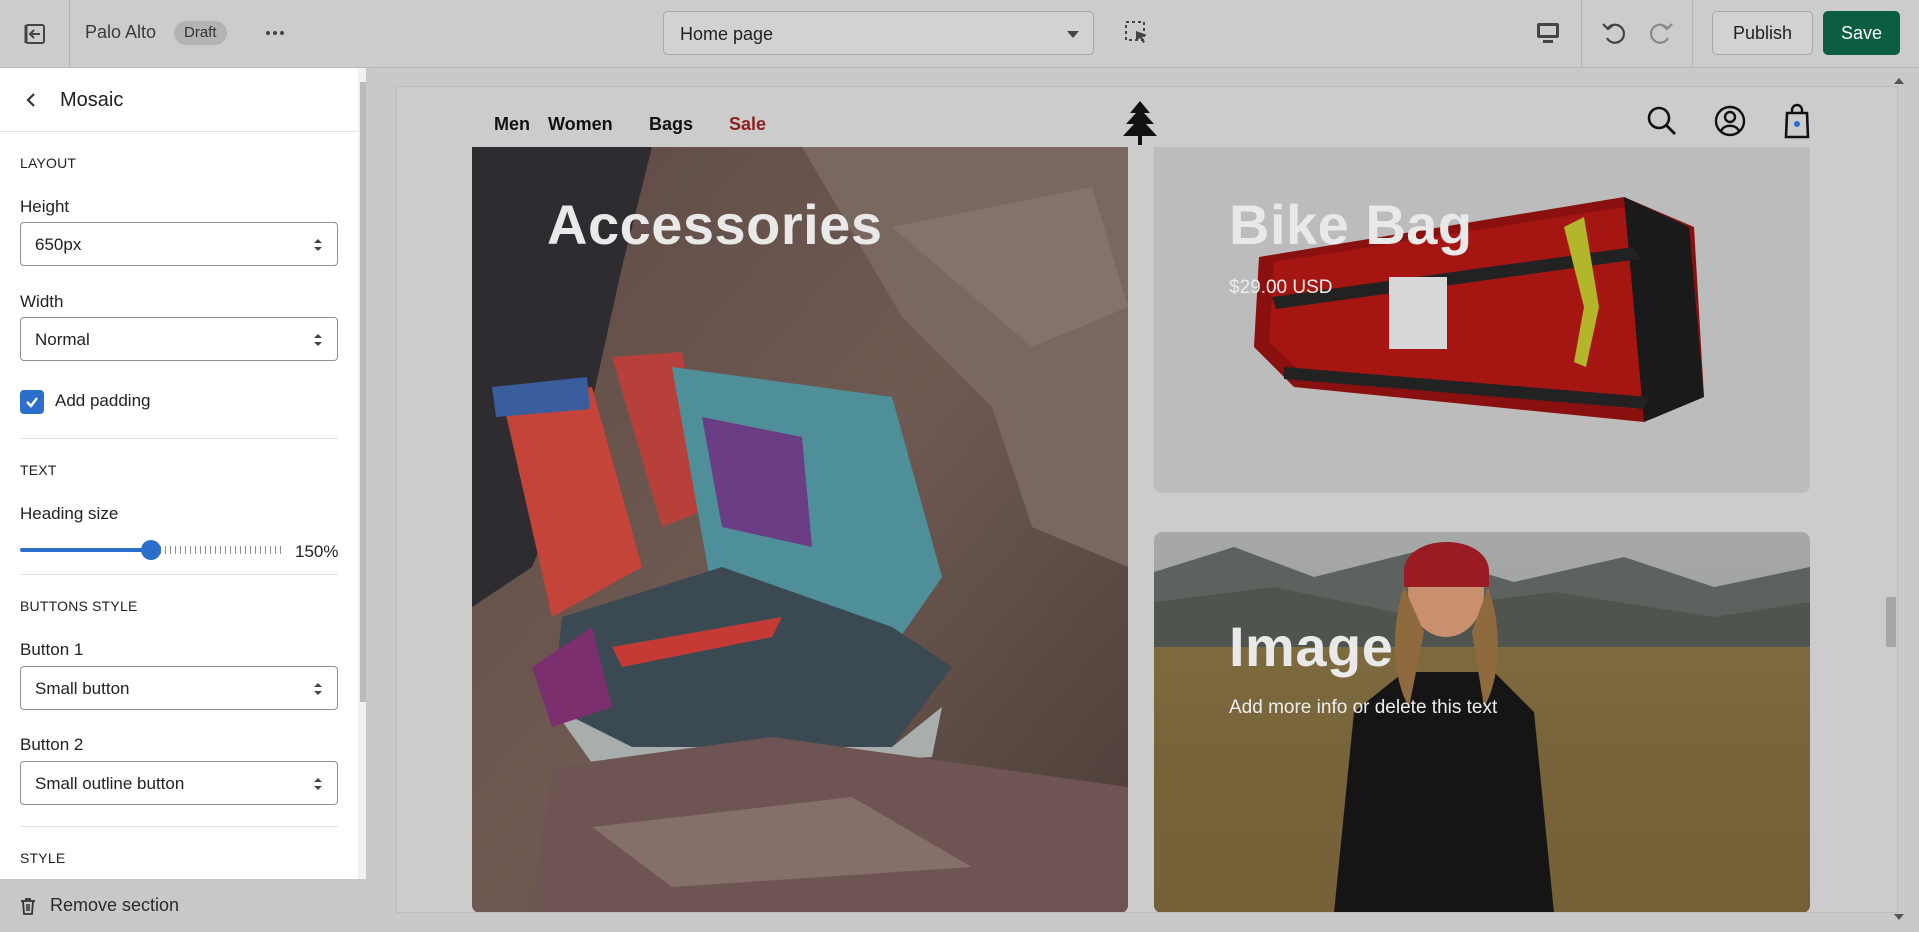 This screenshot has height=932, width=1919. I want to click on style-heading: STYLE, so click(43, 858).